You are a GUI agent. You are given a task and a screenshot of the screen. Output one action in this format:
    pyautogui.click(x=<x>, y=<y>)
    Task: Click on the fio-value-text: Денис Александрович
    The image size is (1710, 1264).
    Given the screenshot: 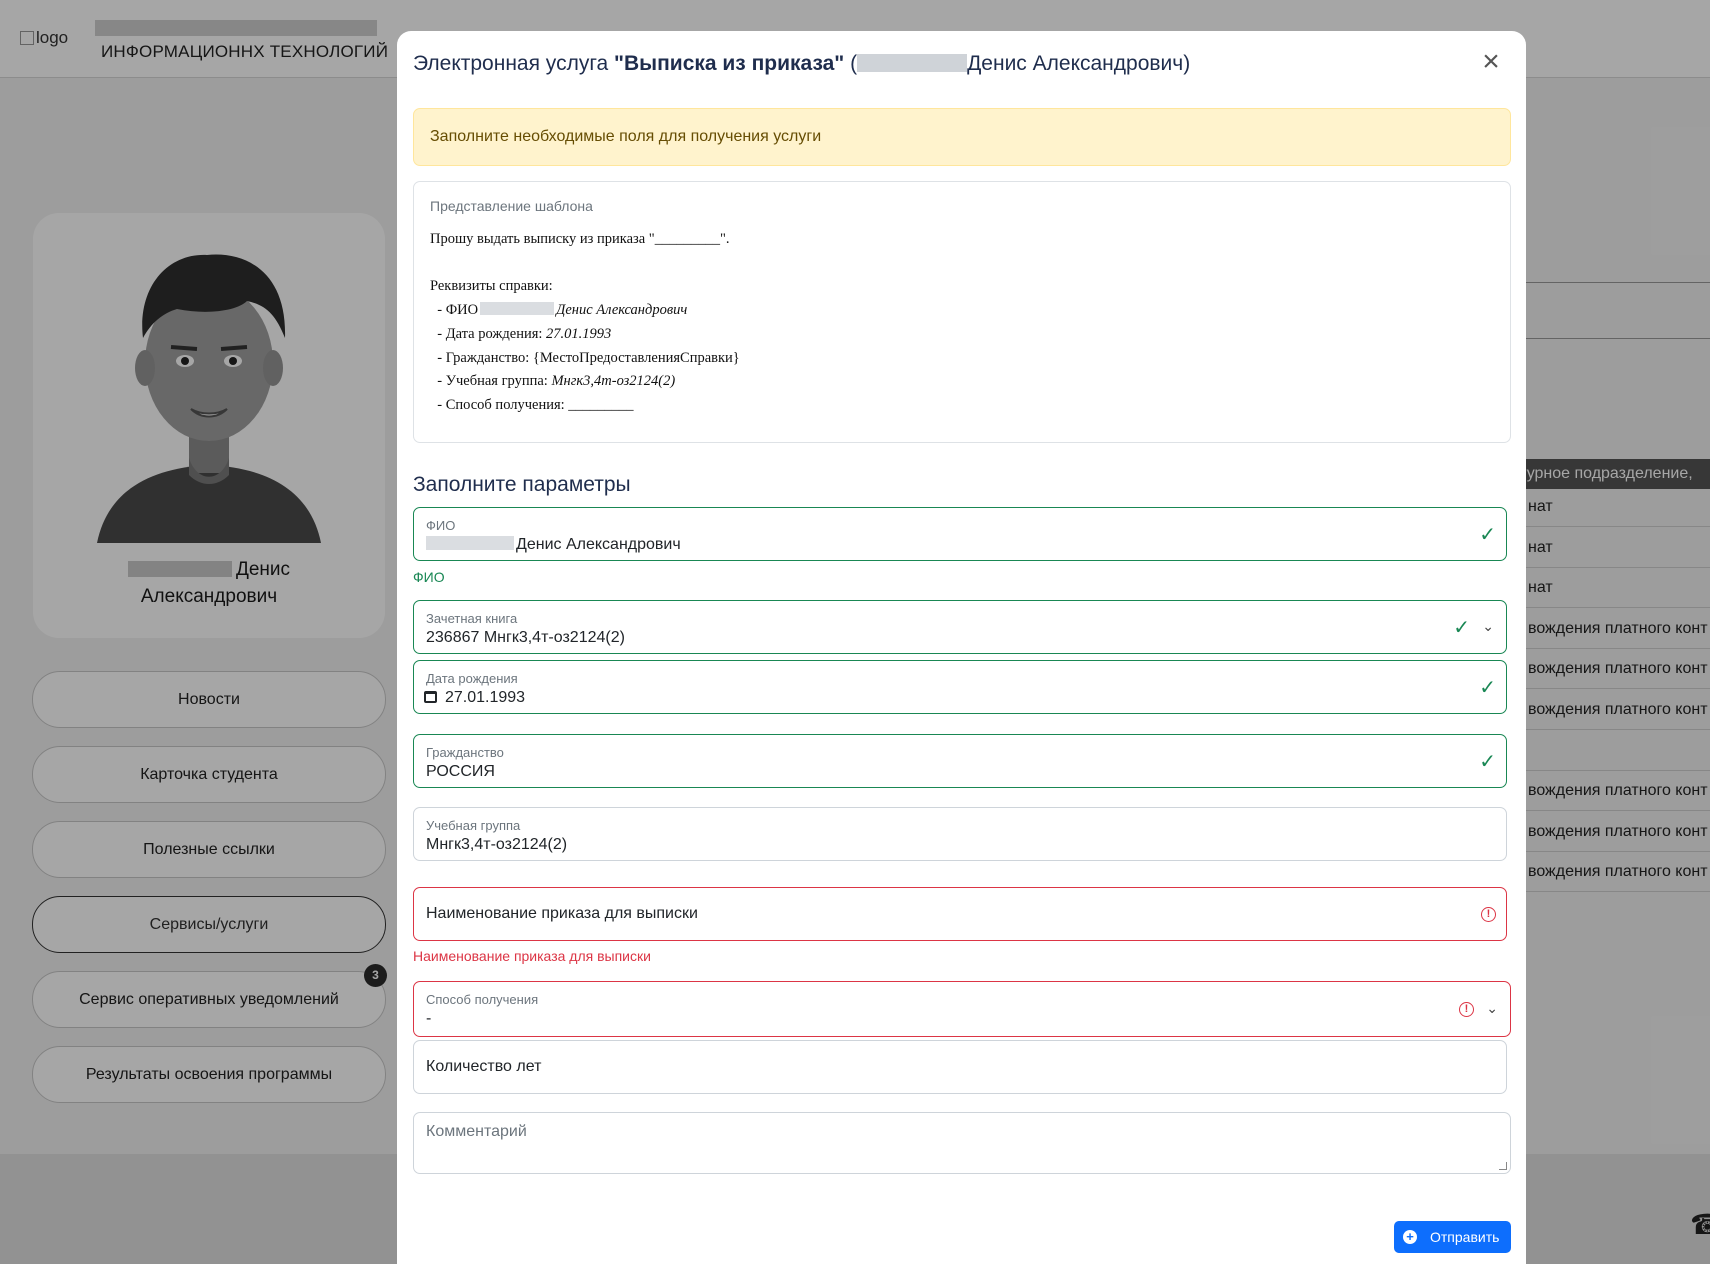 What is the action you would take?
    pyautogui.click(x=598, y=544)
    